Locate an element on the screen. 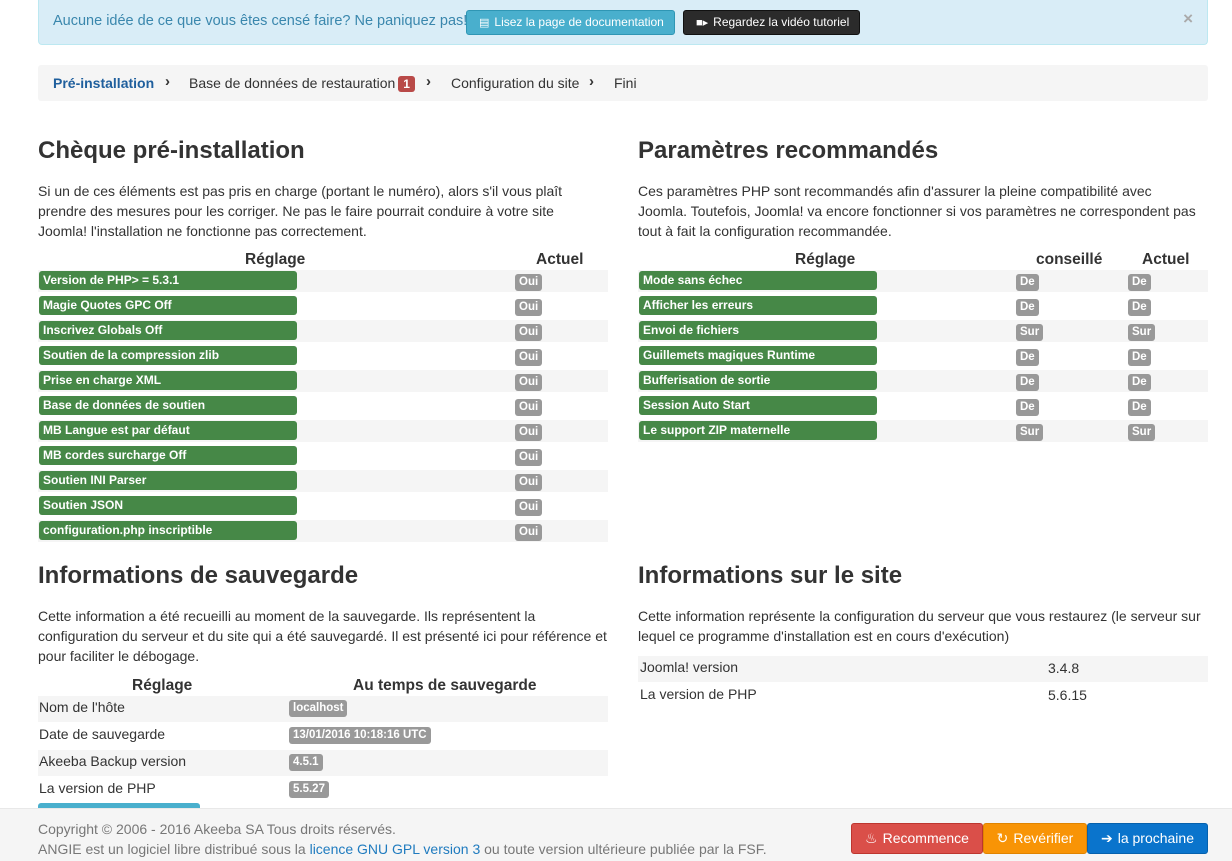 This screenshot has height=861, width=1232. step-warning-badge: 1 is located at coordinates (406, 84).